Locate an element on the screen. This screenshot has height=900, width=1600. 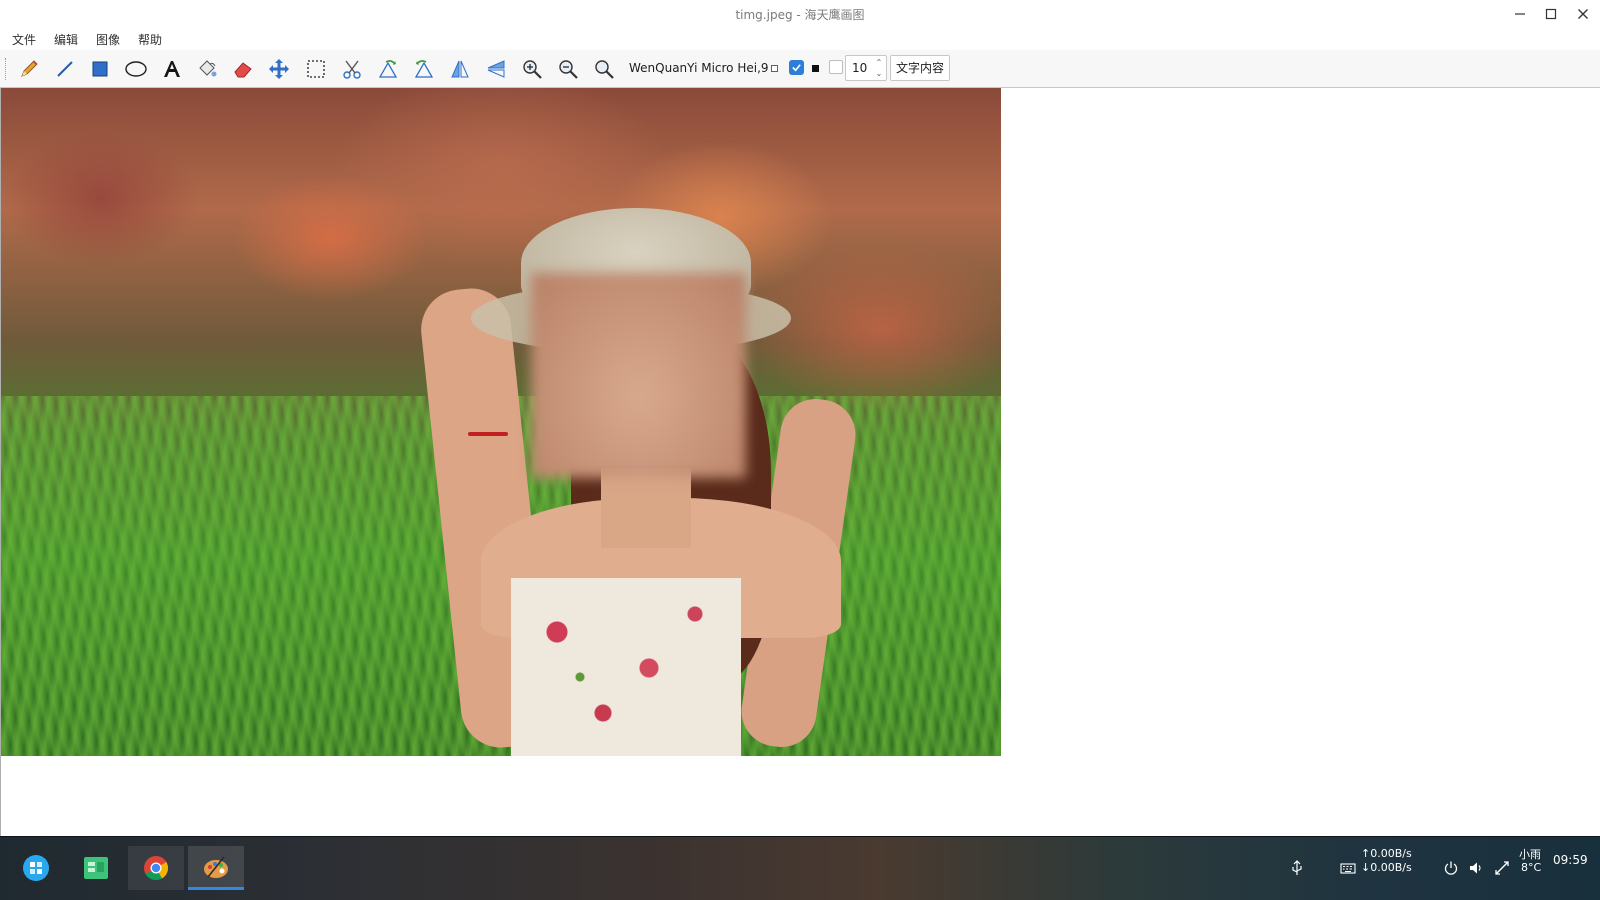
minimize-button is located at coordinates (1520, 14).